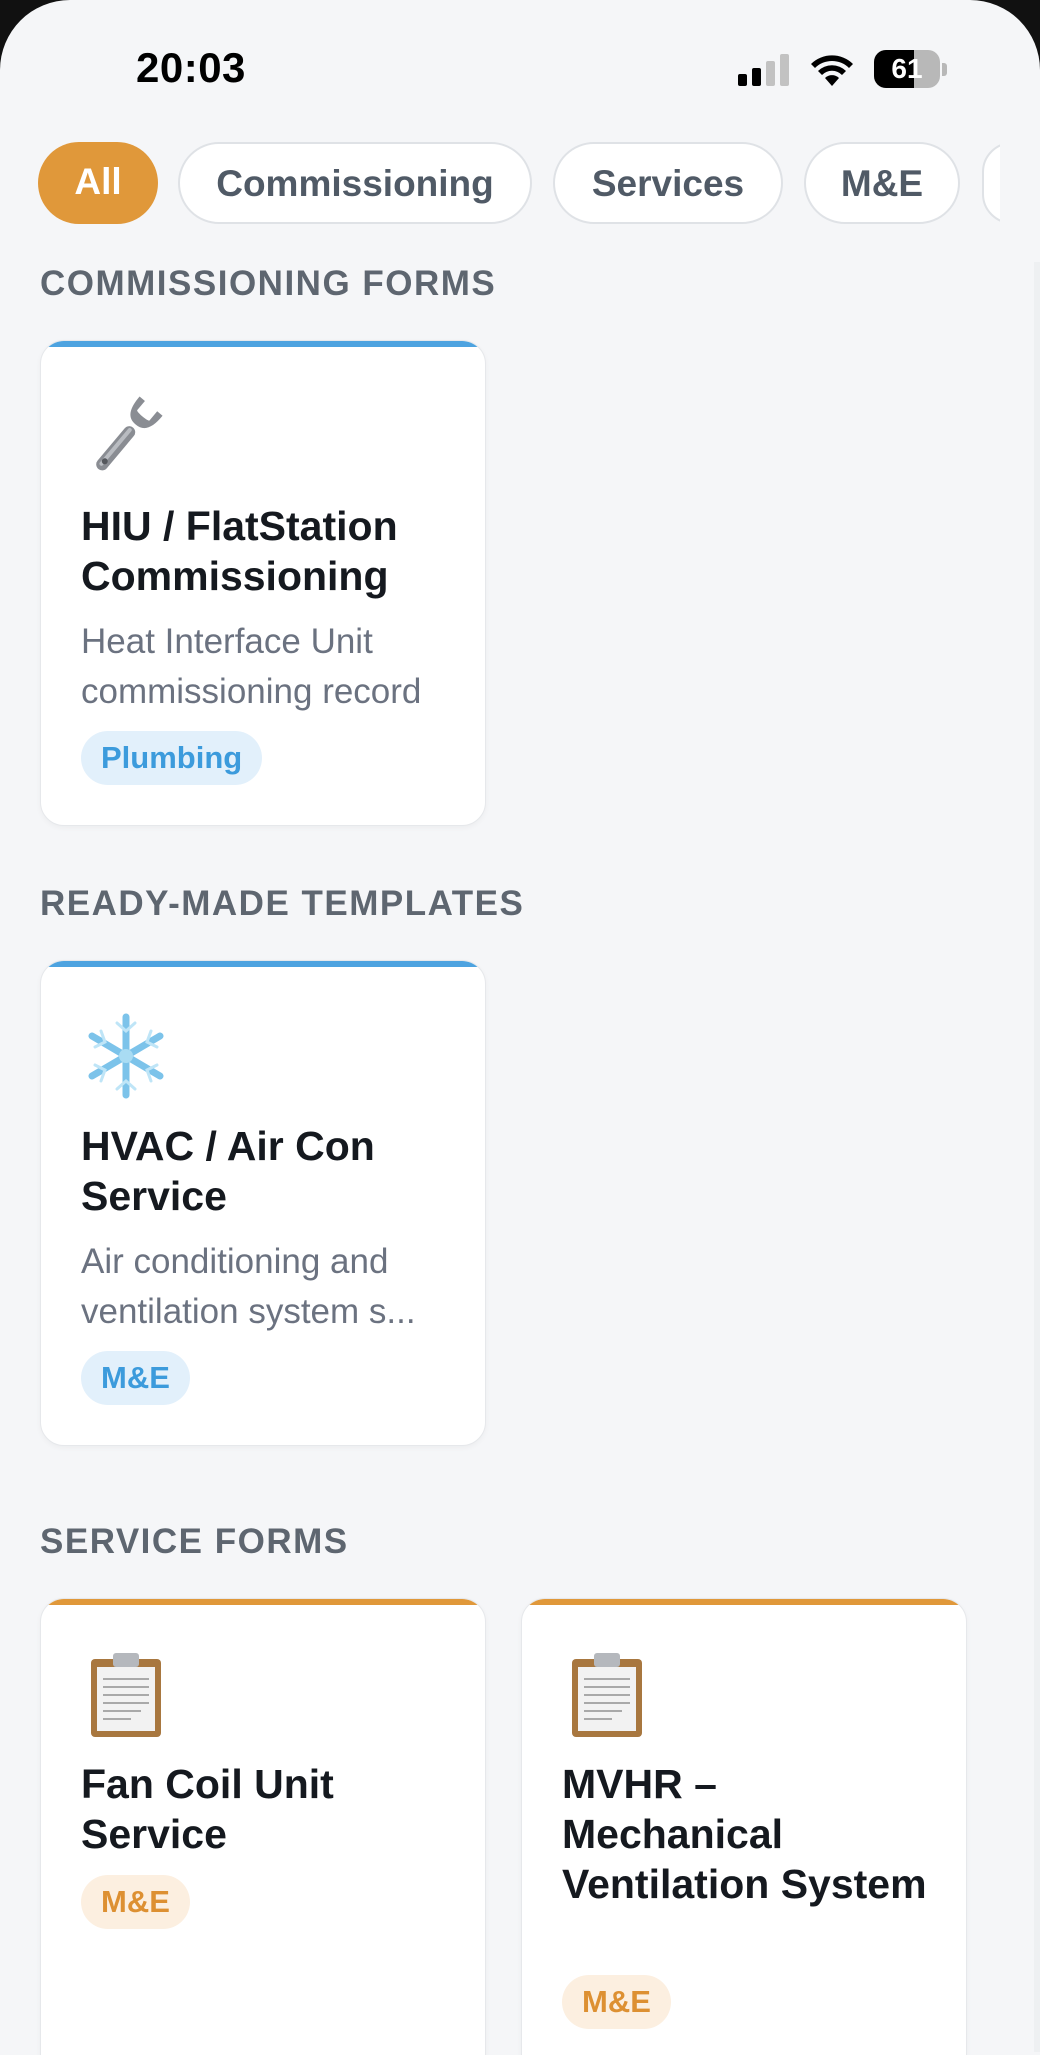  Describe the element at coordinates (1037, 1157) in the screenshot. I see `scroll-track` at that location.